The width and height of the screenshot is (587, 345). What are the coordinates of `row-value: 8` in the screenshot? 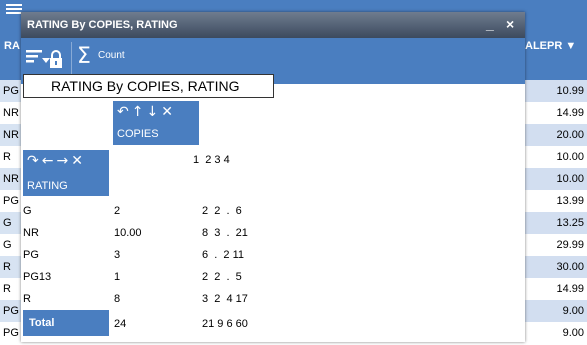 It's located at (117, 299).